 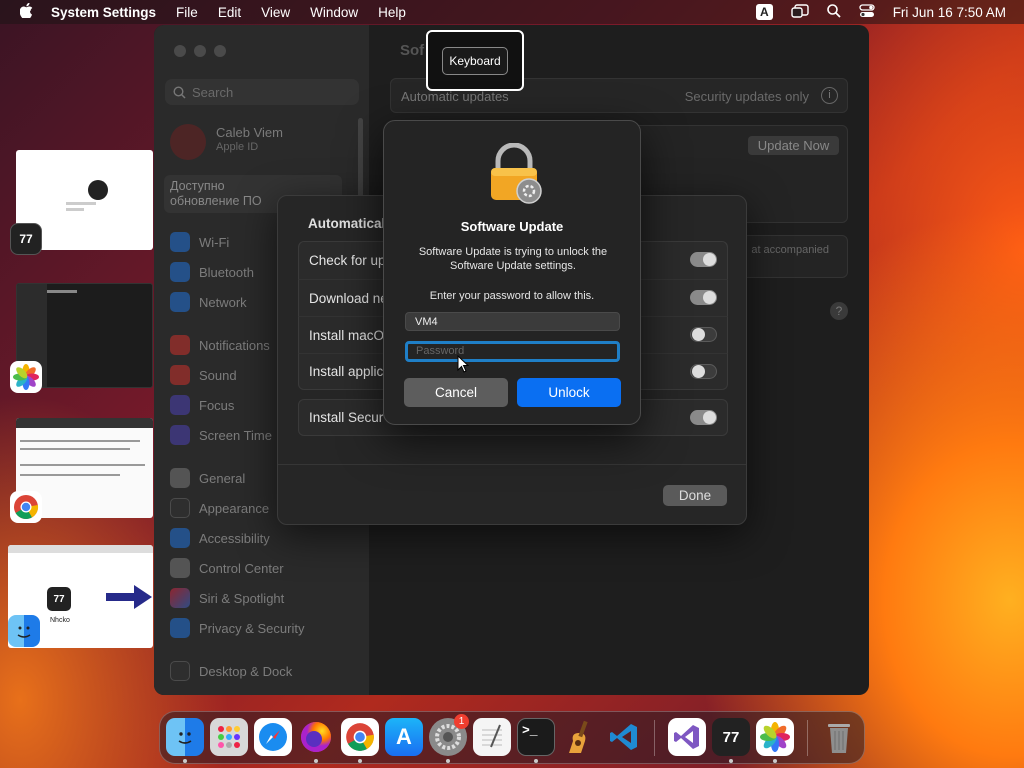 What do you see at coordinates (392, 12) in the screenshot?
I see `menu-help: Help` at bounding box center [392, 12].